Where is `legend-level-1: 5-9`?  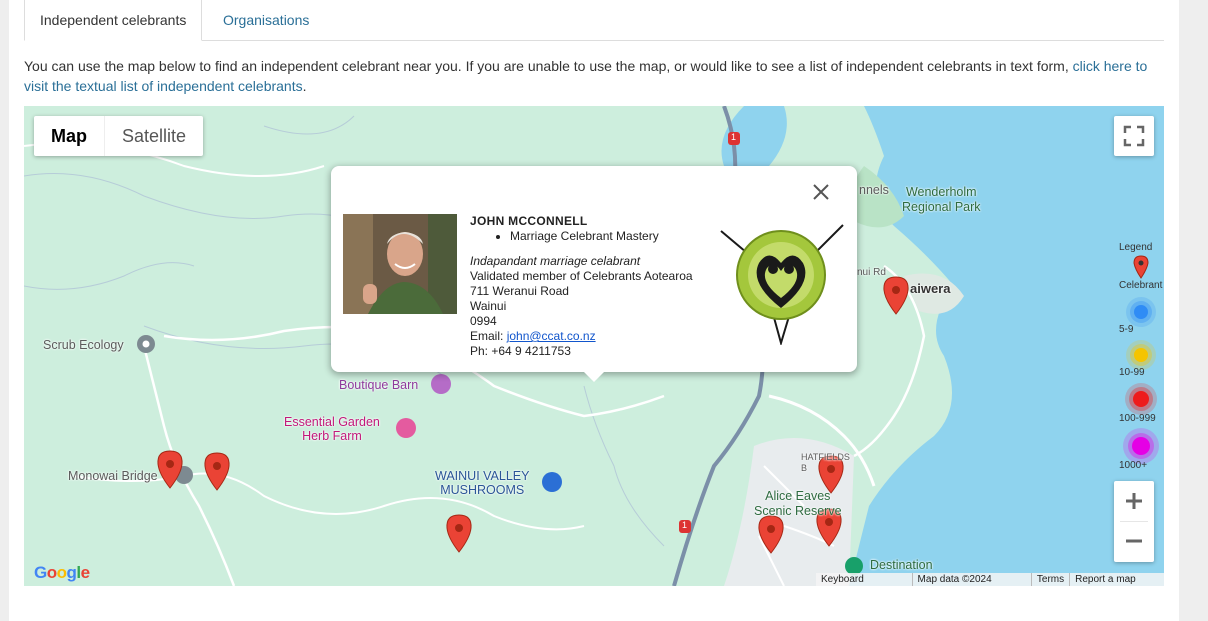
legend-level-1: 5-9 is located at coordinates (1126, 329).